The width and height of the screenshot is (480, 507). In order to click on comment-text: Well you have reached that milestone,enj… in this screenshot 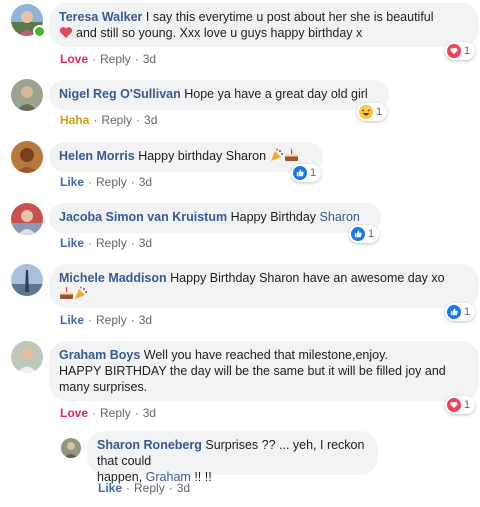, I will do `click(265, 355)`.